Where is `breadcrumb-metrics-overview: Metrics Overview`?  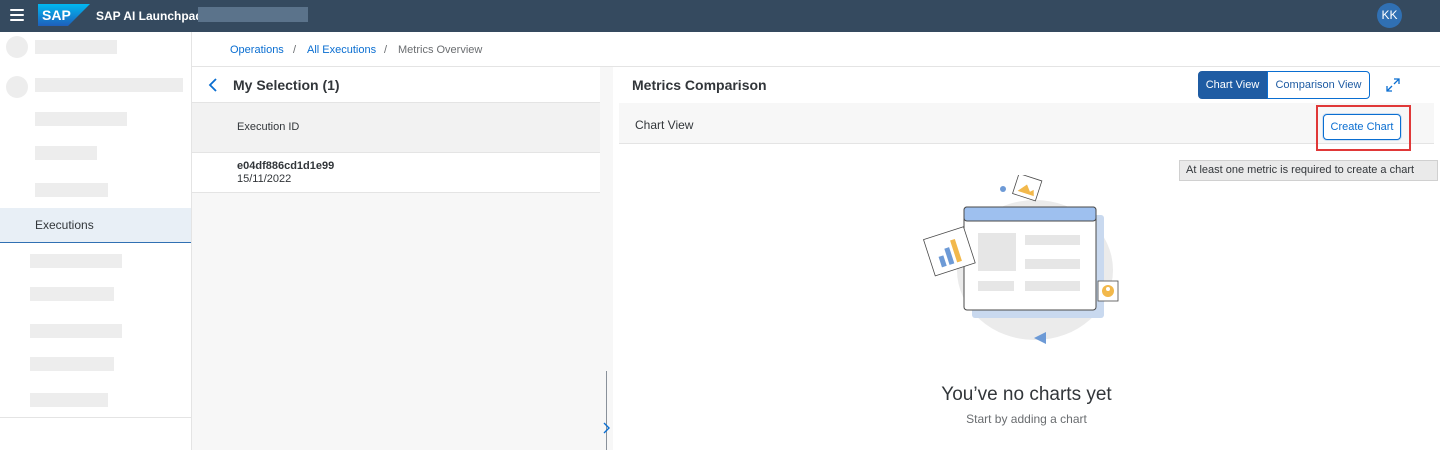 breadcrumb-metrics-overview: Metrics Overview is located at coordinates (440, 50).